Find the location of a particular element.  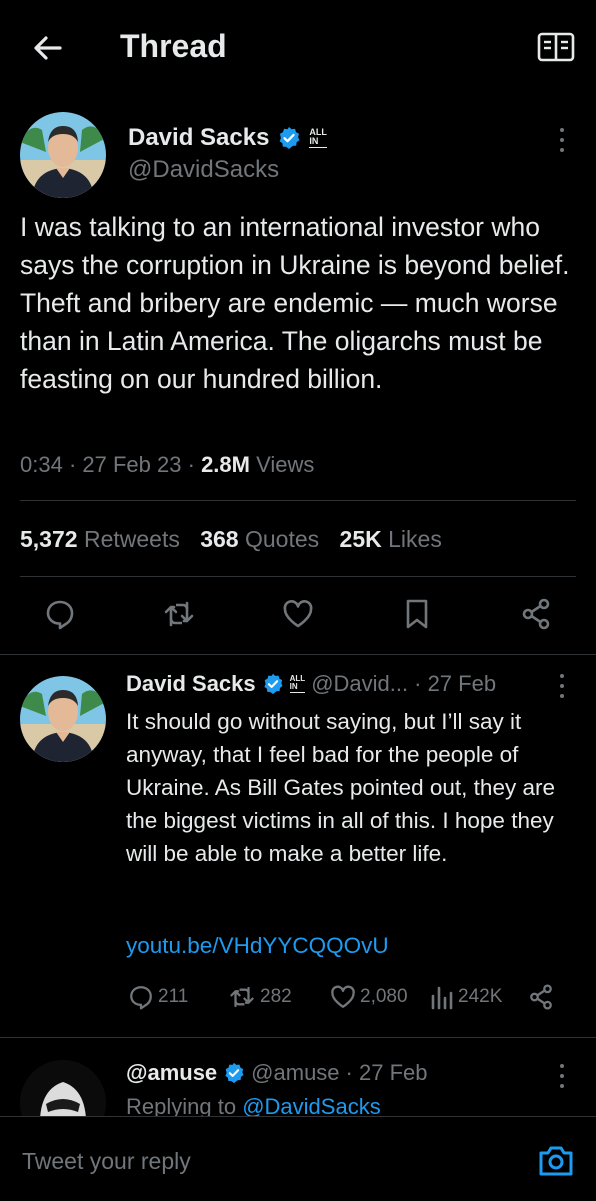

likes-stat: 25K Likes is located at coordinates (391, 539).